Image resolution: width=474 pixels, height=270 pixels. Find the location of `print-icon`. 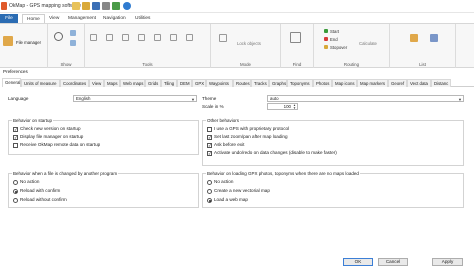

print-icon is located at coordinates (106, 6).